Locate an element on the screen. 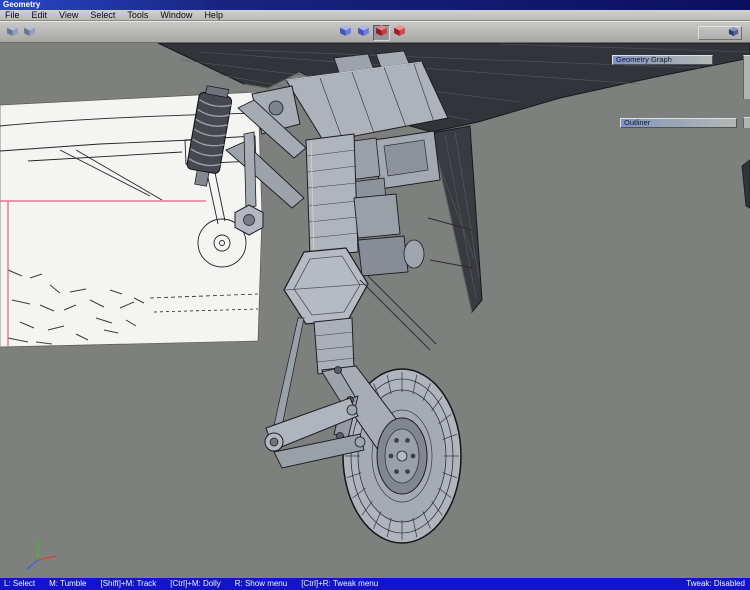  menu-edit: Edit is located at coordinates (40, 15).